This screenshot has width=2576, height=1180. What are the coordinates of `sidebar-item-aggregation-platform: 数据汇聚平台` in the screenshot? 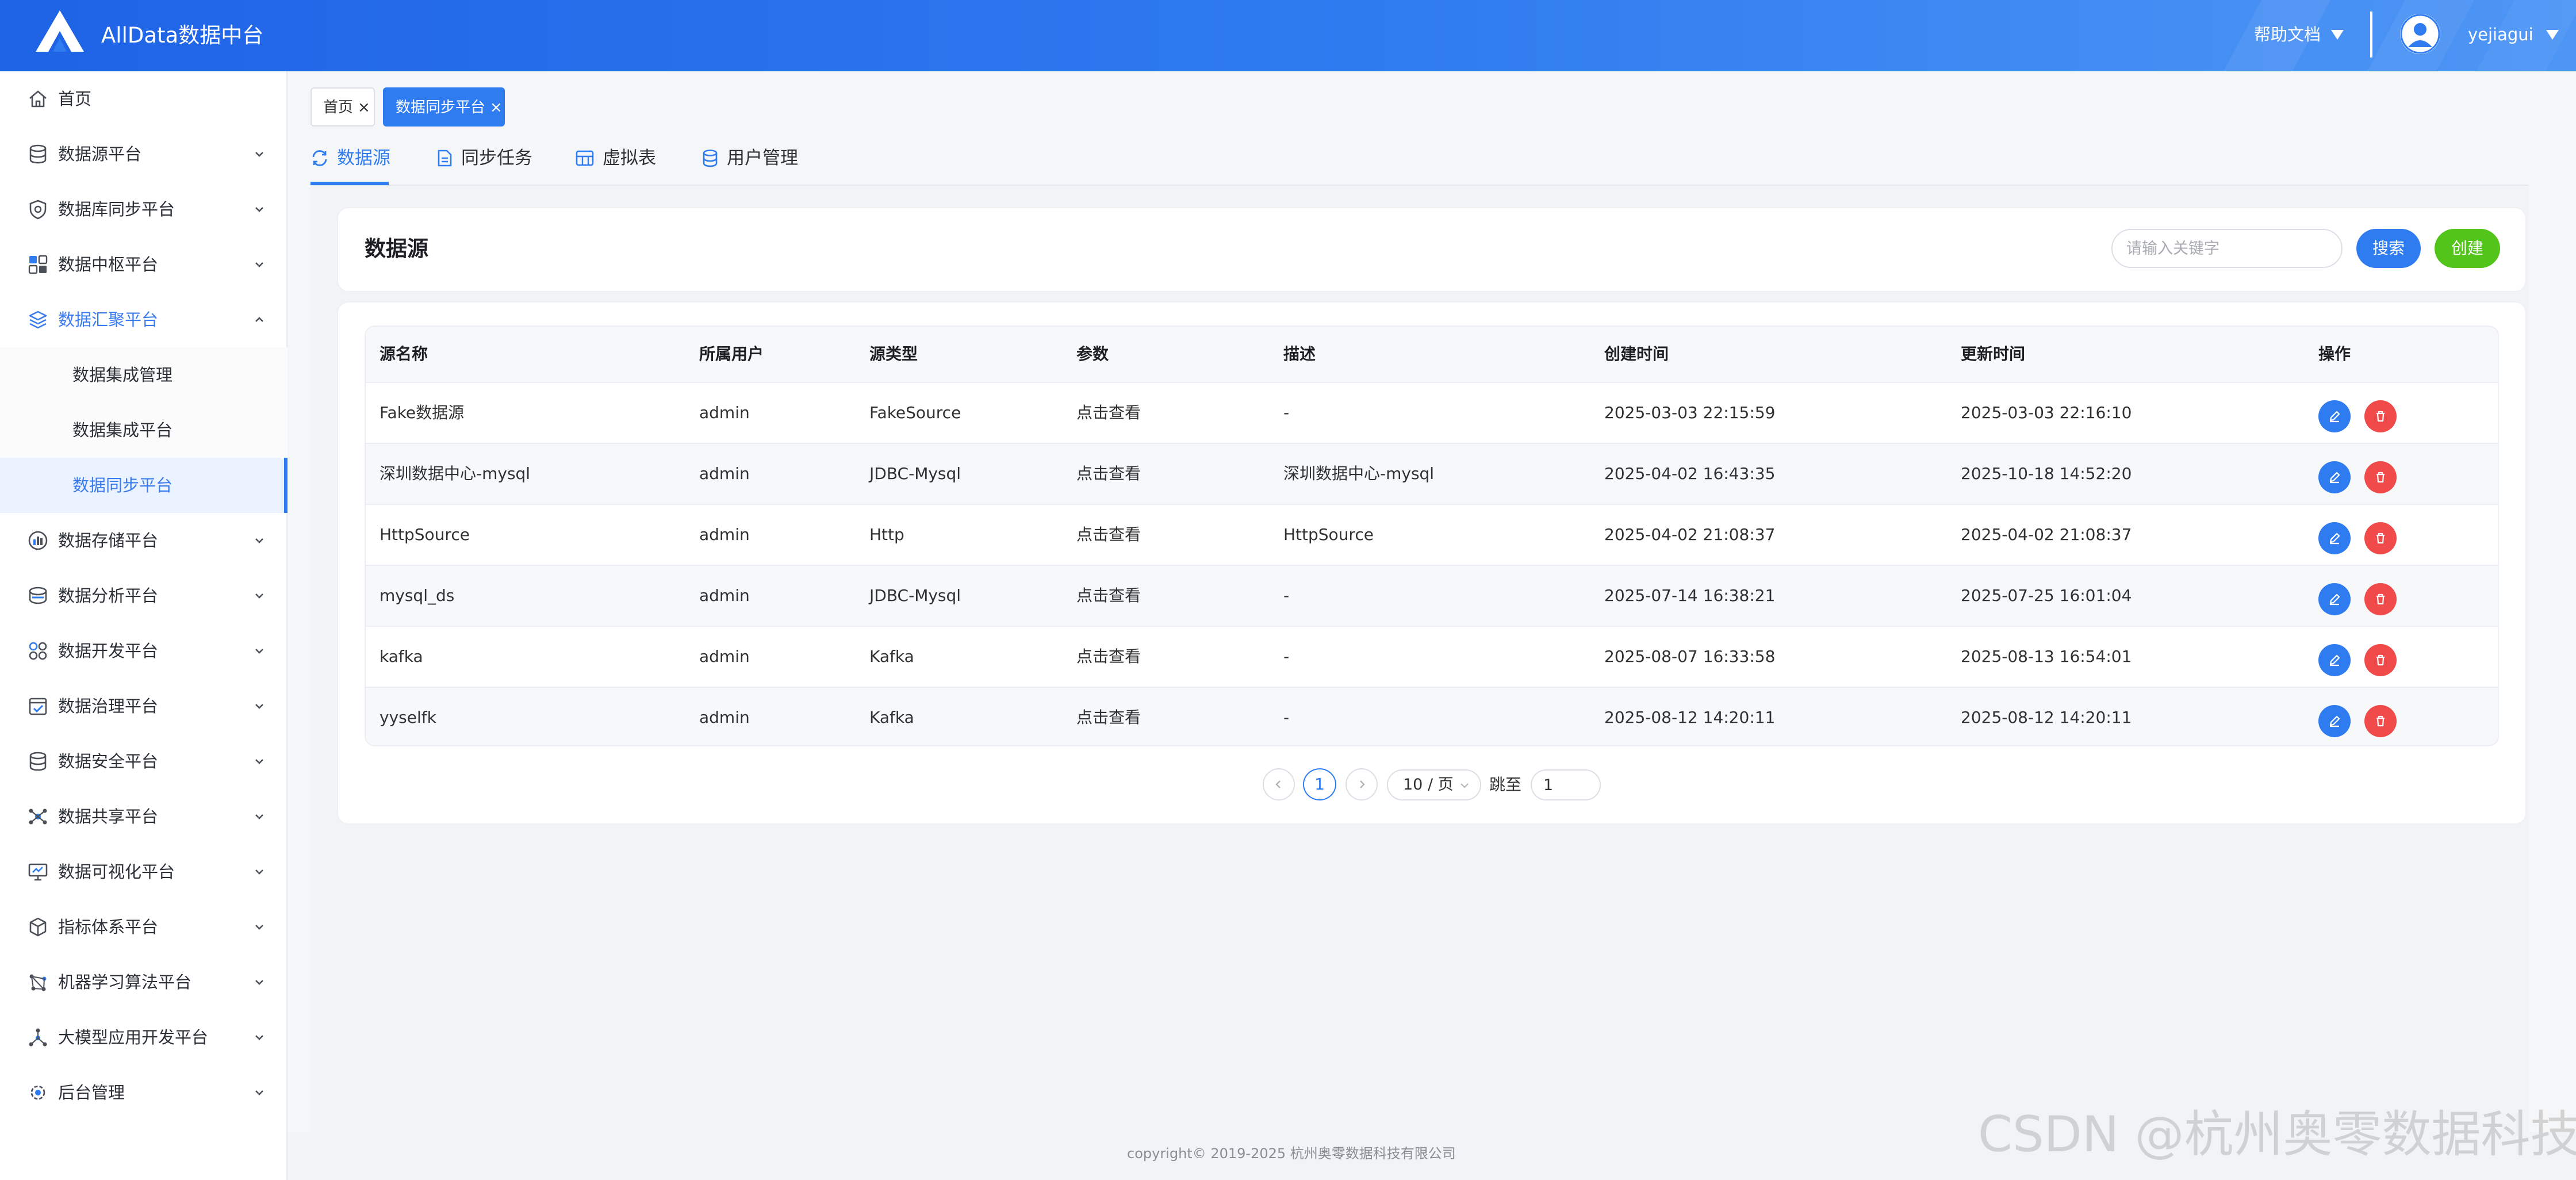 It's located at (144, 319).